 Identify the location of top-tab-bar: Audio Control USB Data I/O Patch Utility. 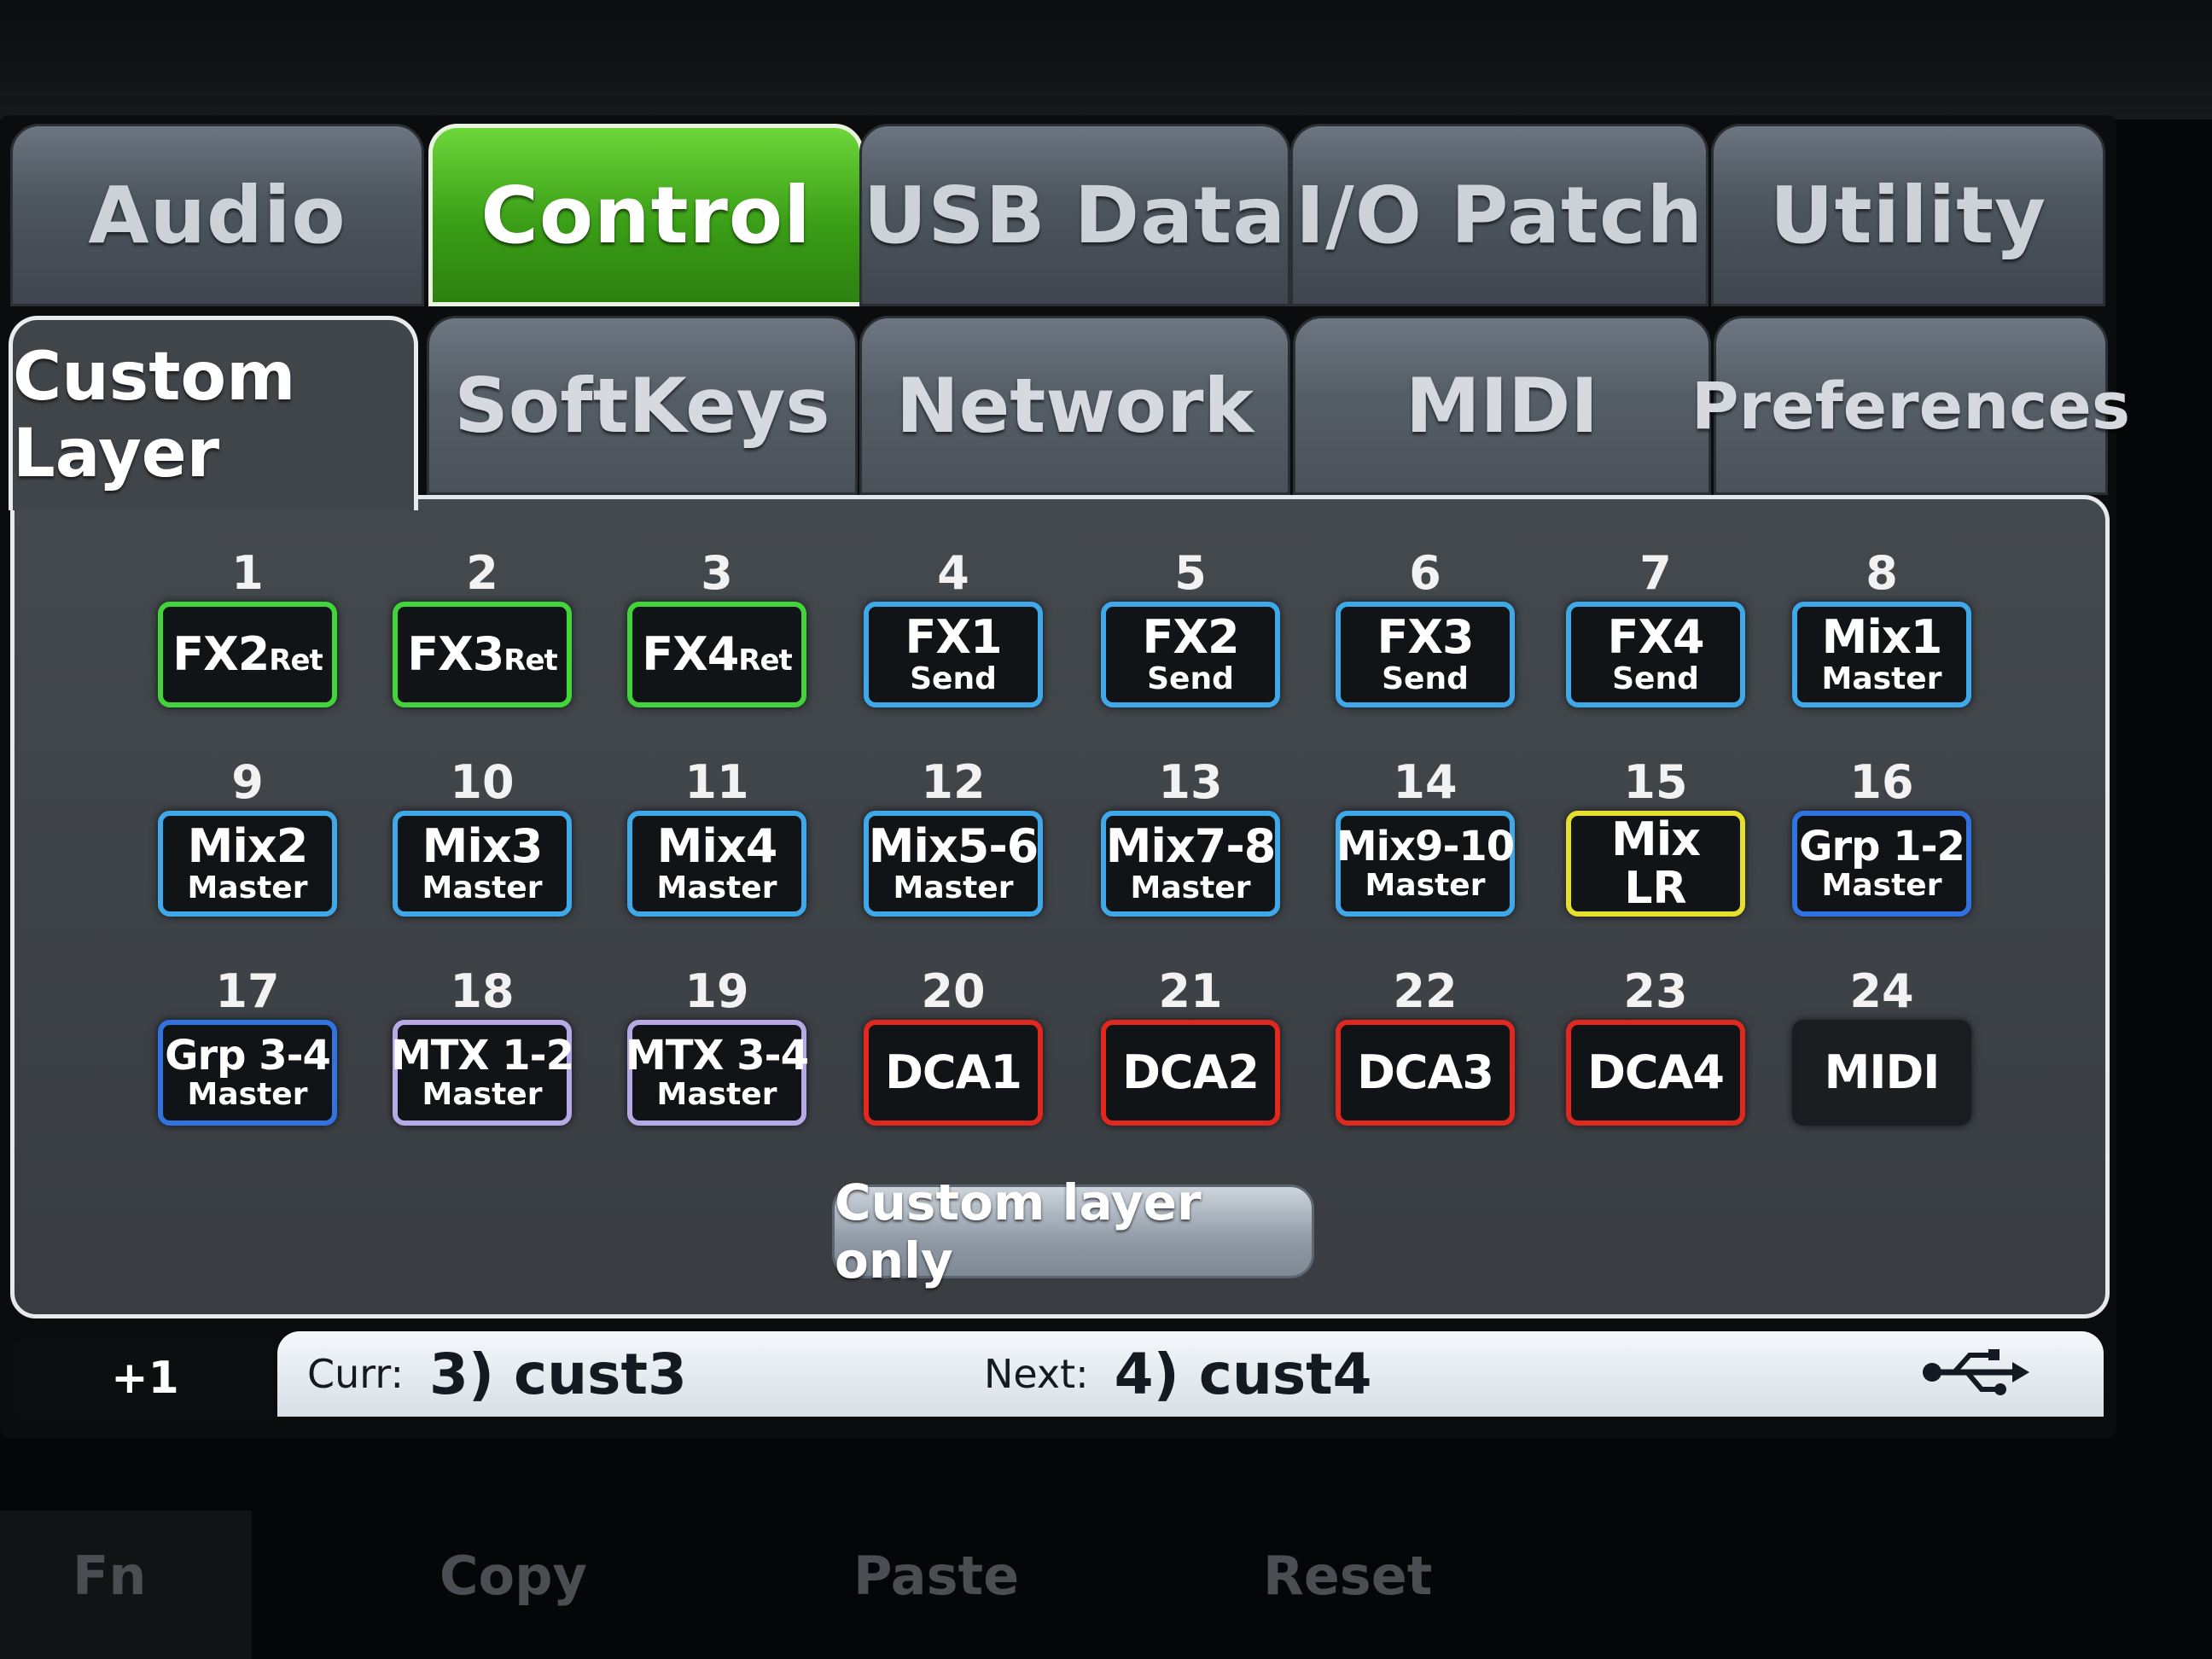
(1057, 217).